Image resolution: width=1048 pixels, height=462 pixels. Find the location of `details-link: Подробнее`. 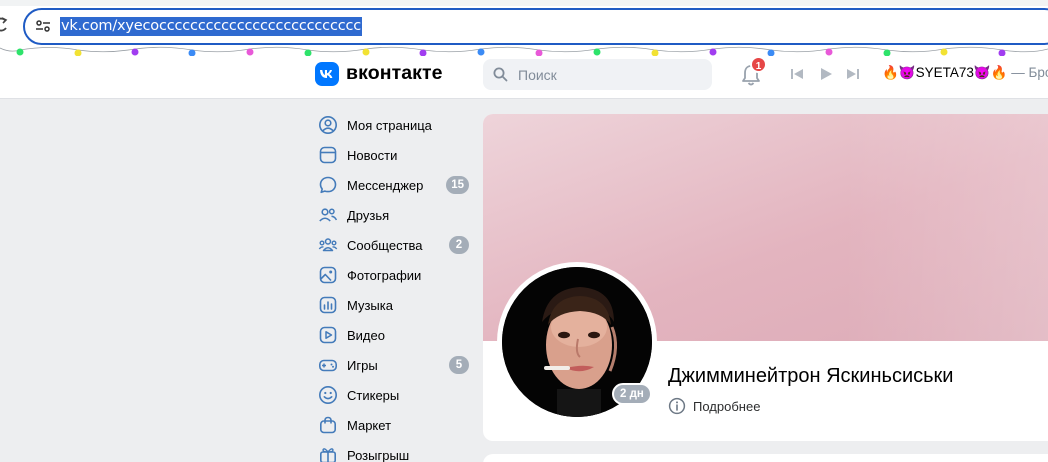

details-link: Подробнее is located at coordinates (714, 406).